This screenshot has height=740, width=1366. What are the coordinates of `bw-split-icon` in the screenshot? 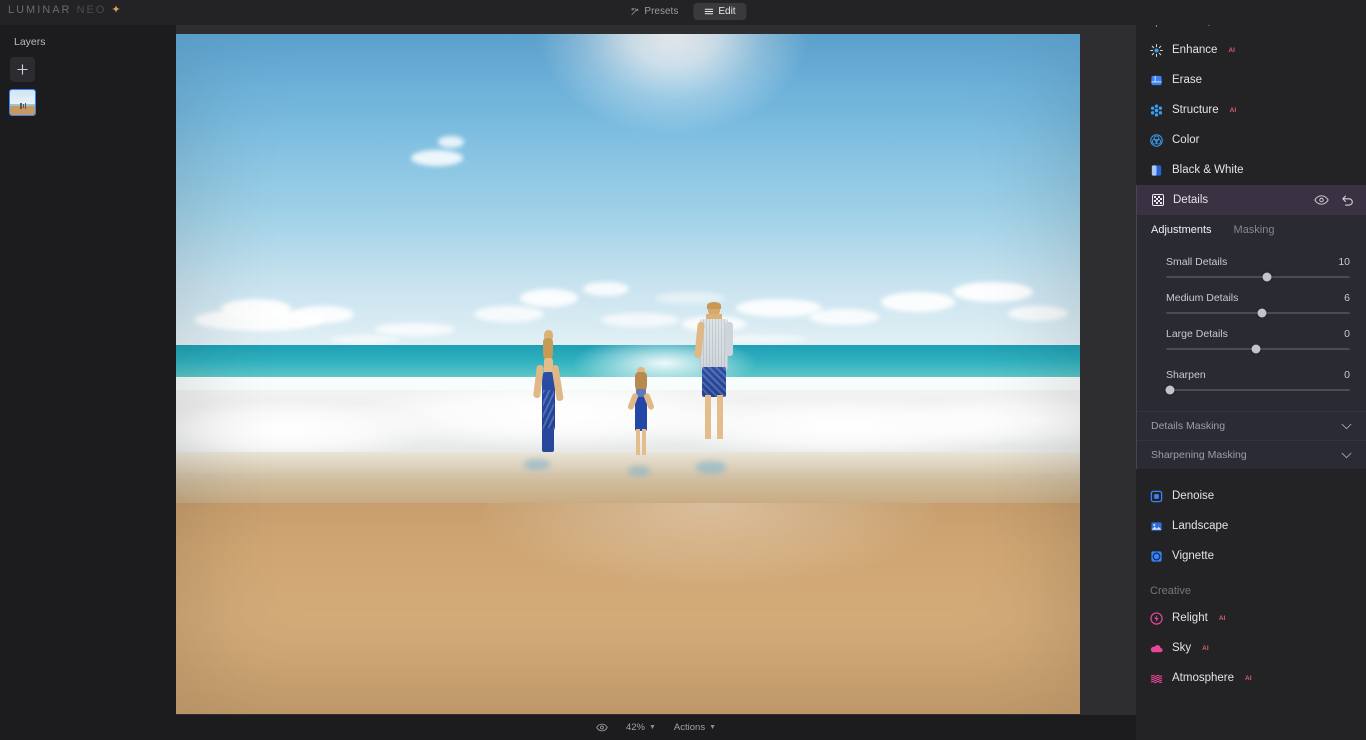 It's located at (1156, 170).